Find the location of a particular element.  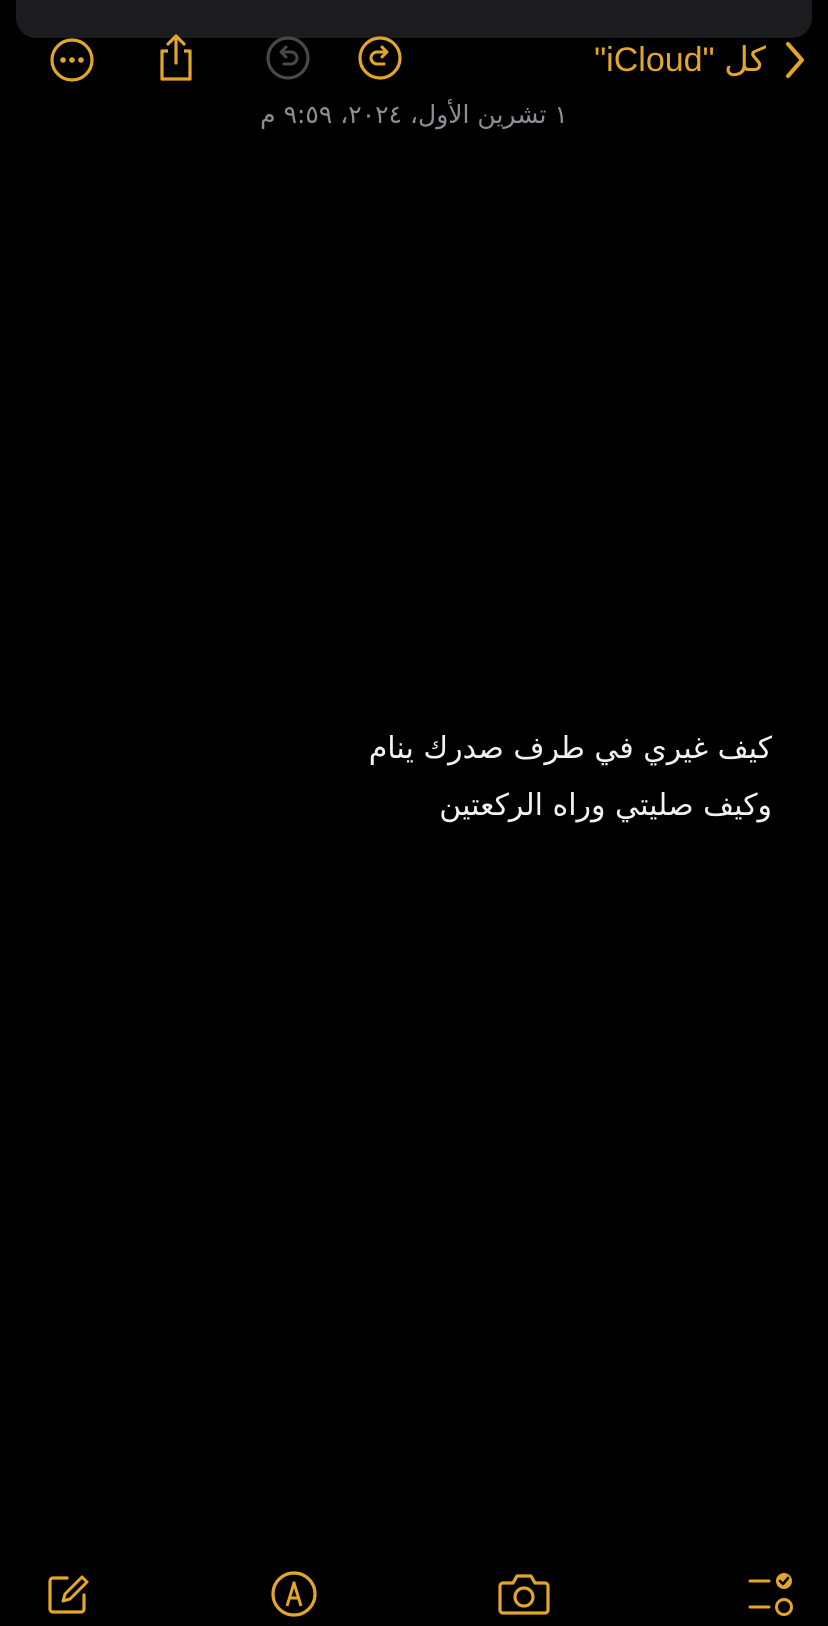

undo-button is located at coordinates (288, 58).